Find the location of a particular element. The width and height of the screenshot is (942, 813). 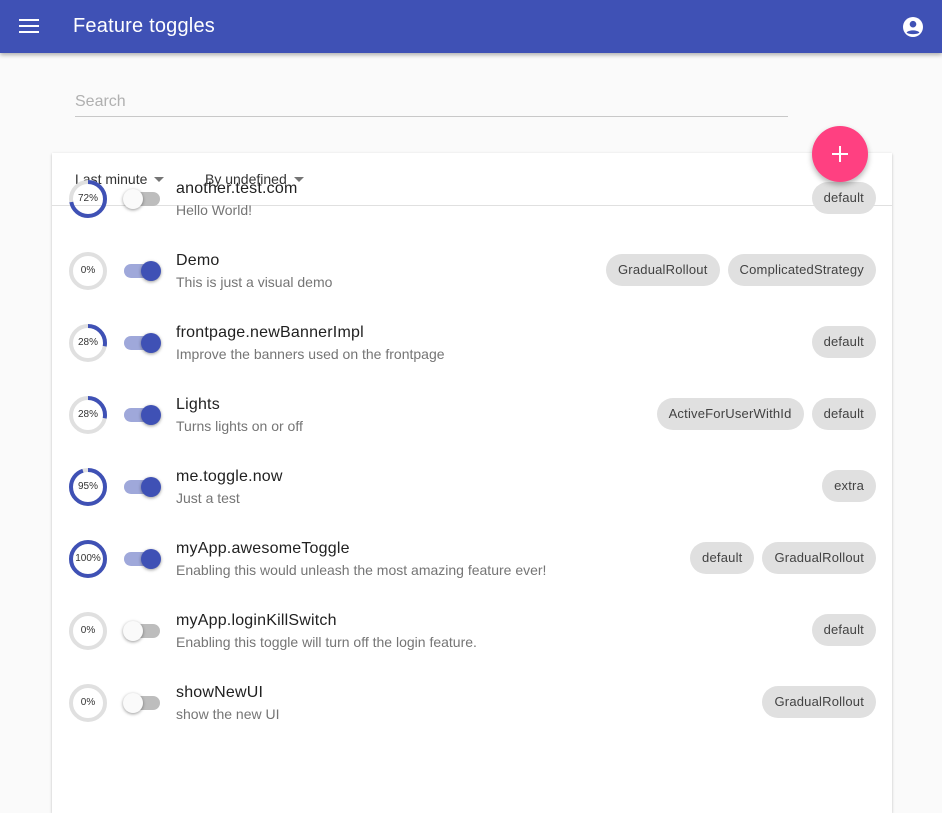

strategy-chips: extra is located at coordinates (849, 486).